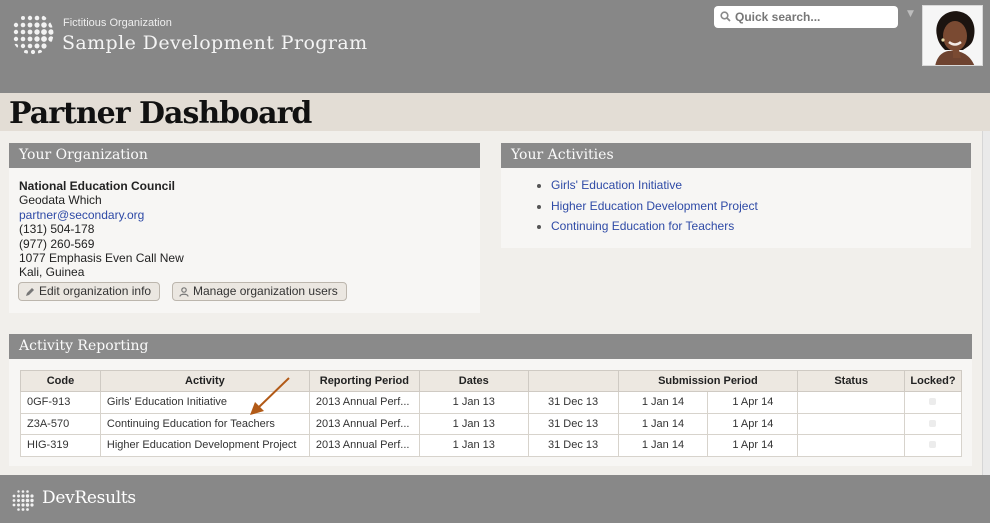 Image resolution: width=990 pixels, height=523 pixels. Describe the element at coordinates (184, 291) in the screenshot. I see `user-icon` at that location.